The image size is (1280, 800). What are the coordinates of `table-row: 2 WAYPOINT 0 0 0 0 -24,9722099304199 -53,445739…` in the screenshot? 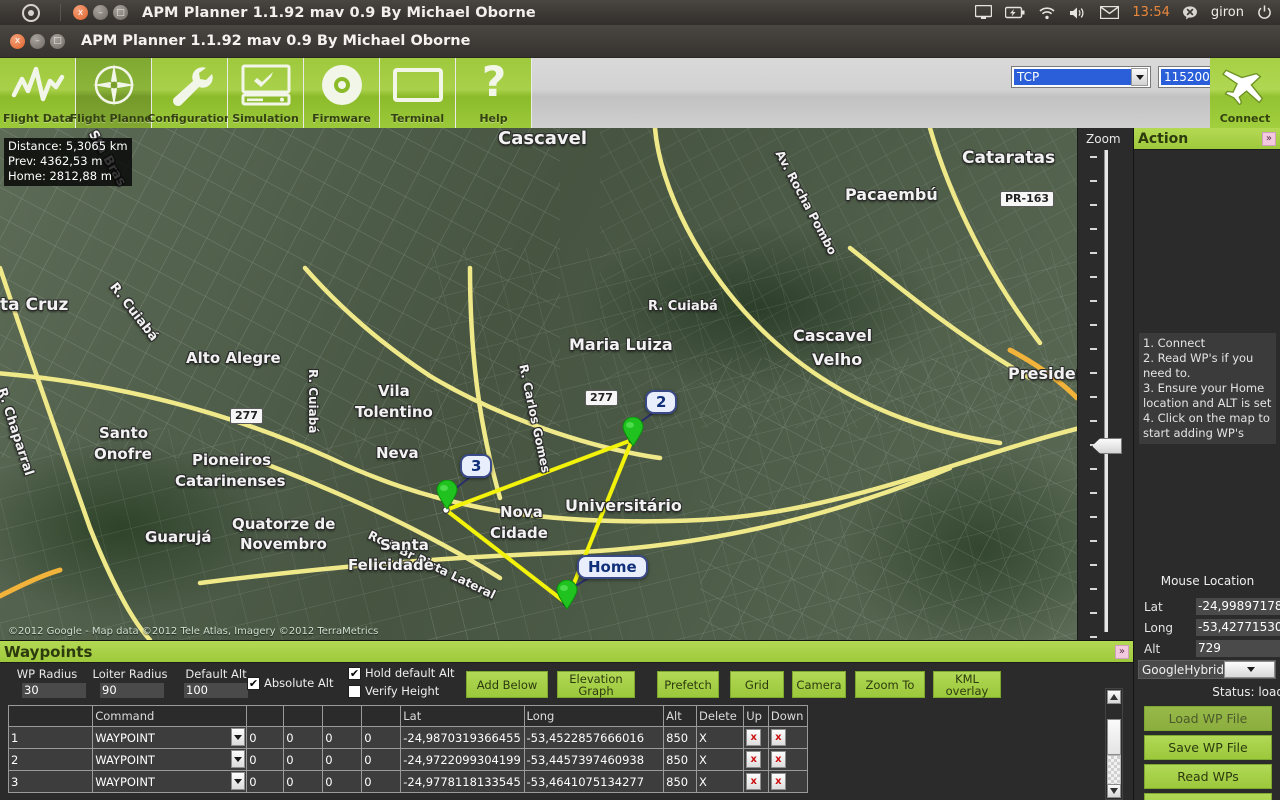 It's located at (408, 759).